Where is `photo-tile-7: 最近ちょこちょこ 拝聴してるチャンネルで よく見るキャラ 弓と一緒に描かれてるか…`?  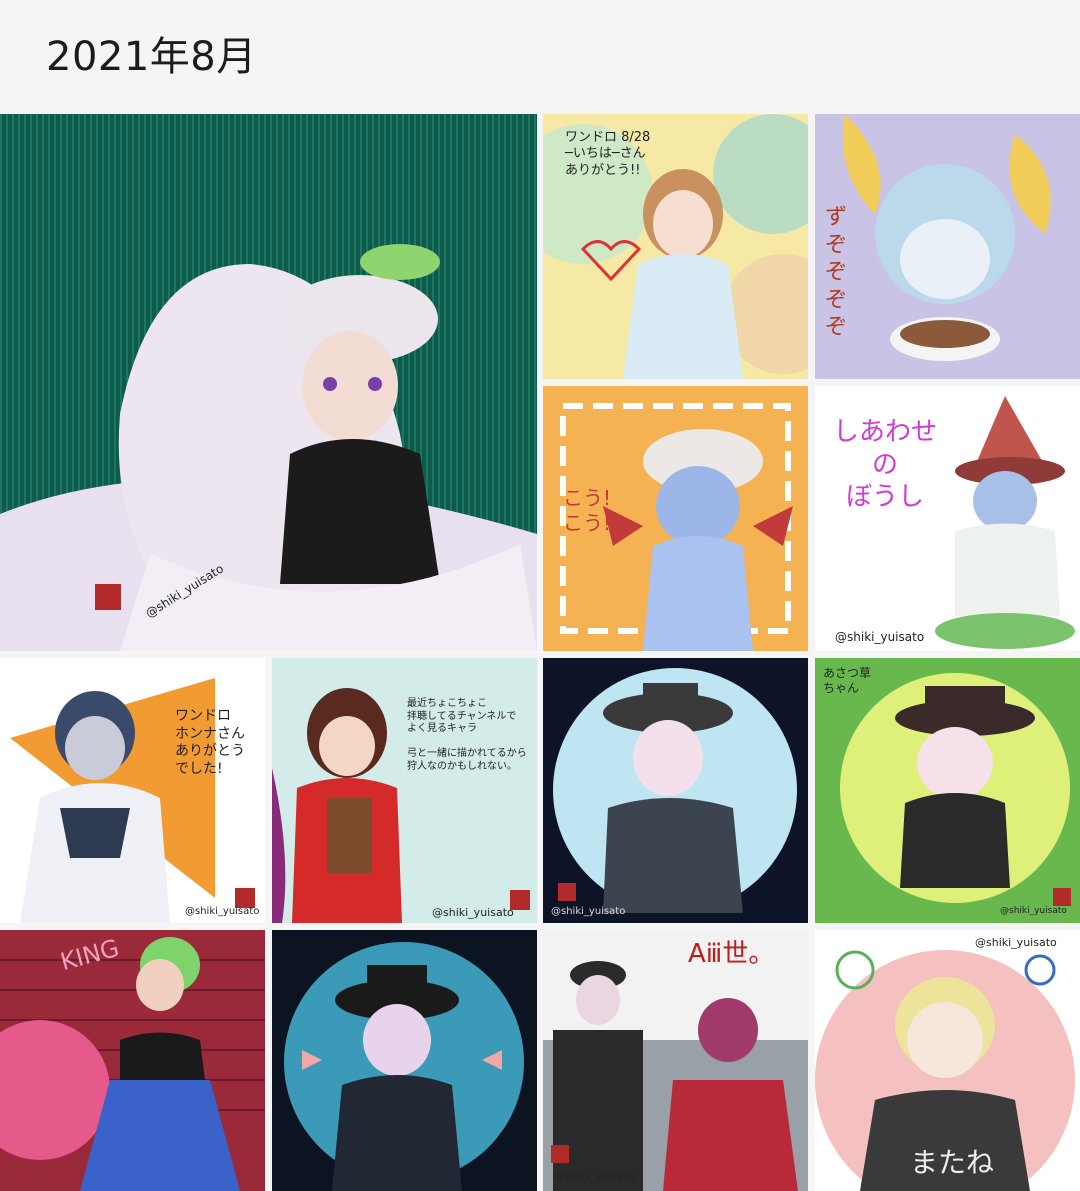 photo-tile-7: 最近ちょこちょこ 拝聴してるチャンネルで よく見るキャラ 弓と一緒に描かれてるか… is located at coordinates (404, 790).